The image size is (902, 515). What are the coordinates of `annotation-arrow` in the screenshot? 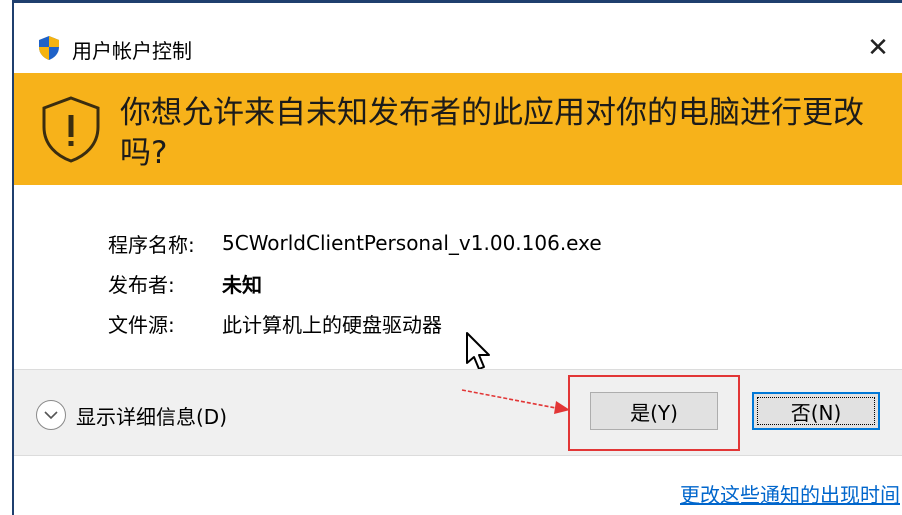 It's located at (515, 401).